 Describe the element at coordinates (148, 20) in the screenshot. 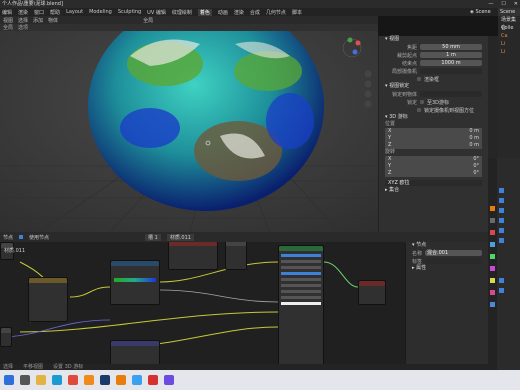

I see `transform-orientation: 全局` at that location.